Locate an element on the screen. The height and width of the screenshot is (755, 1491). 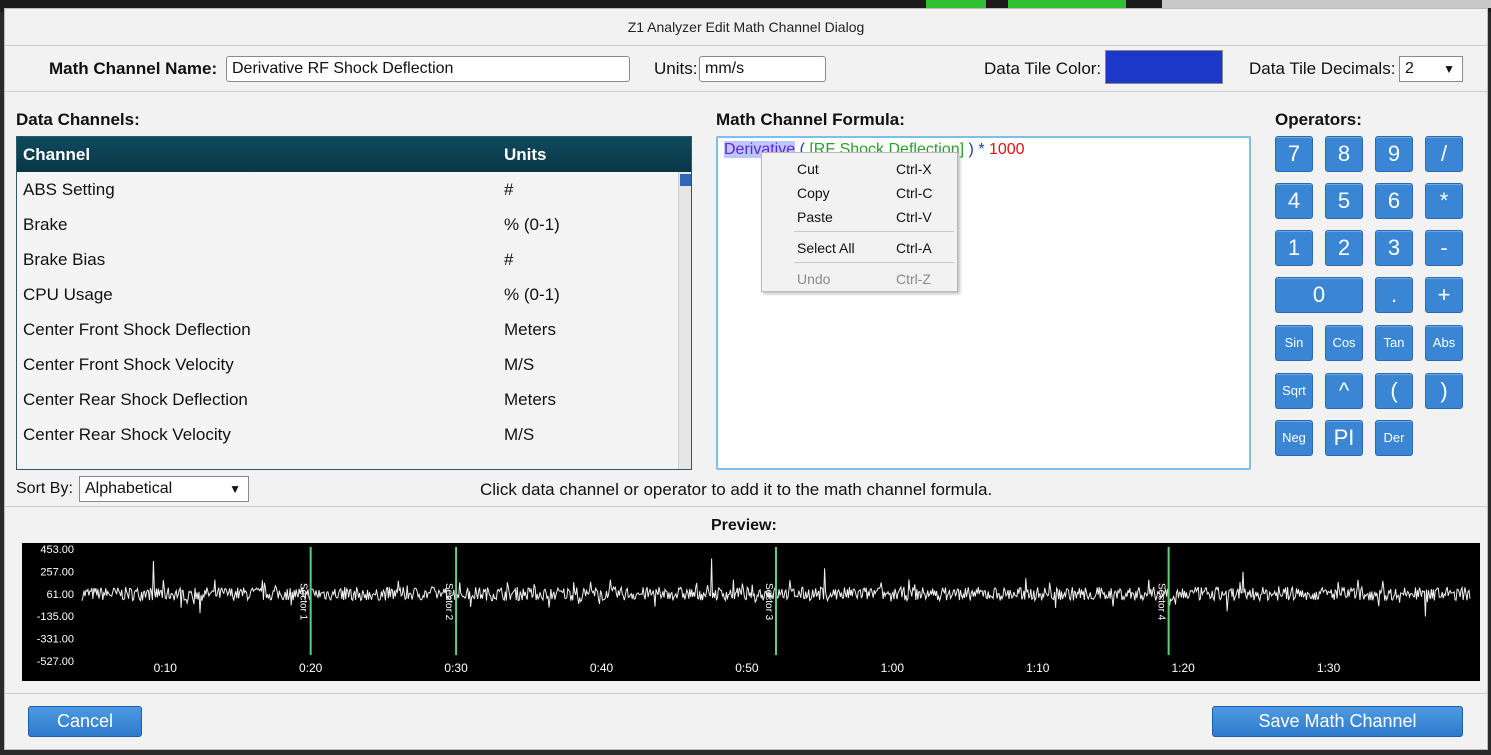
menu-item-paste: Paste Ctrl-V is located at coordinates (859, 217).